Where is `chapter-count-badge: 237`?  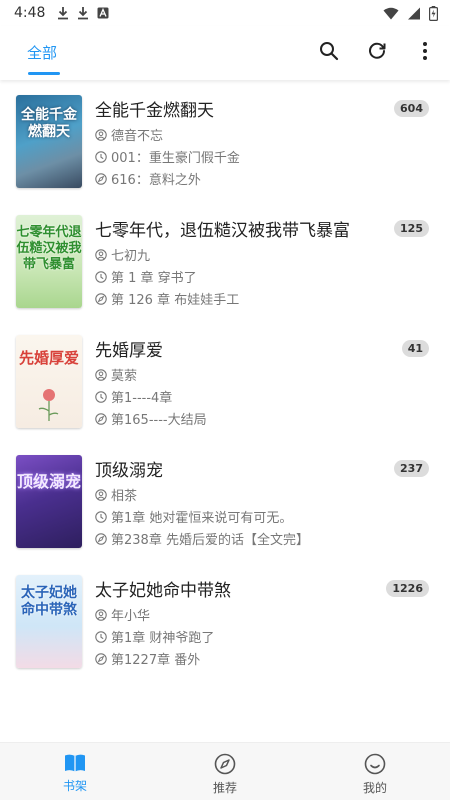 chapter-count-badge: 237 is located at coordinates (411, 468).